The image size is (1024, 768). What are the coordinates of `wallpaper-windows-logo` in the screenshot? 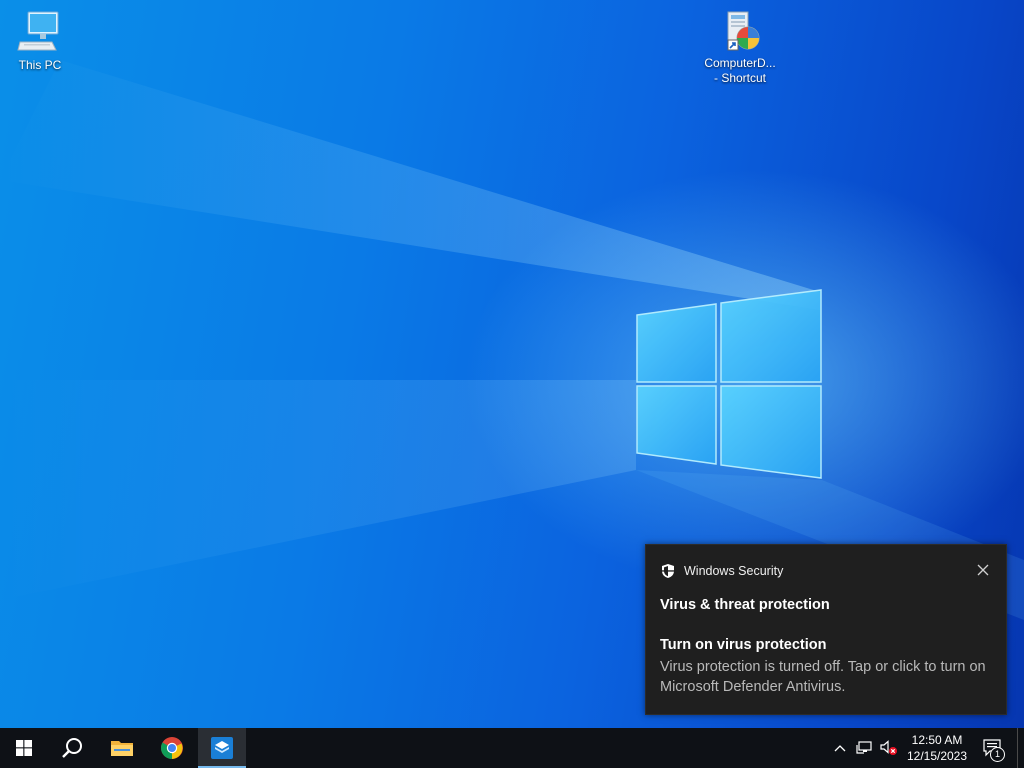 It's located at (729, 384).